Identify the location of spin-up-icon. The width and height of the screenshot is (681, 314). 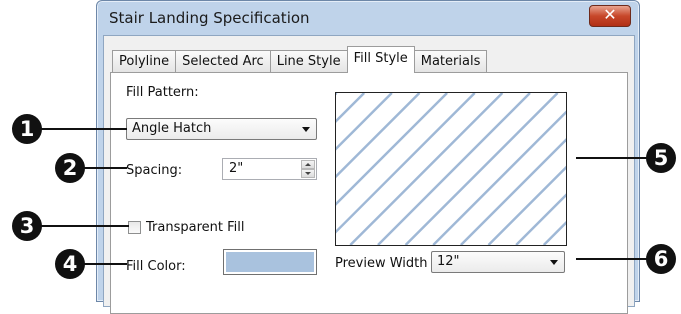
(308, 164).